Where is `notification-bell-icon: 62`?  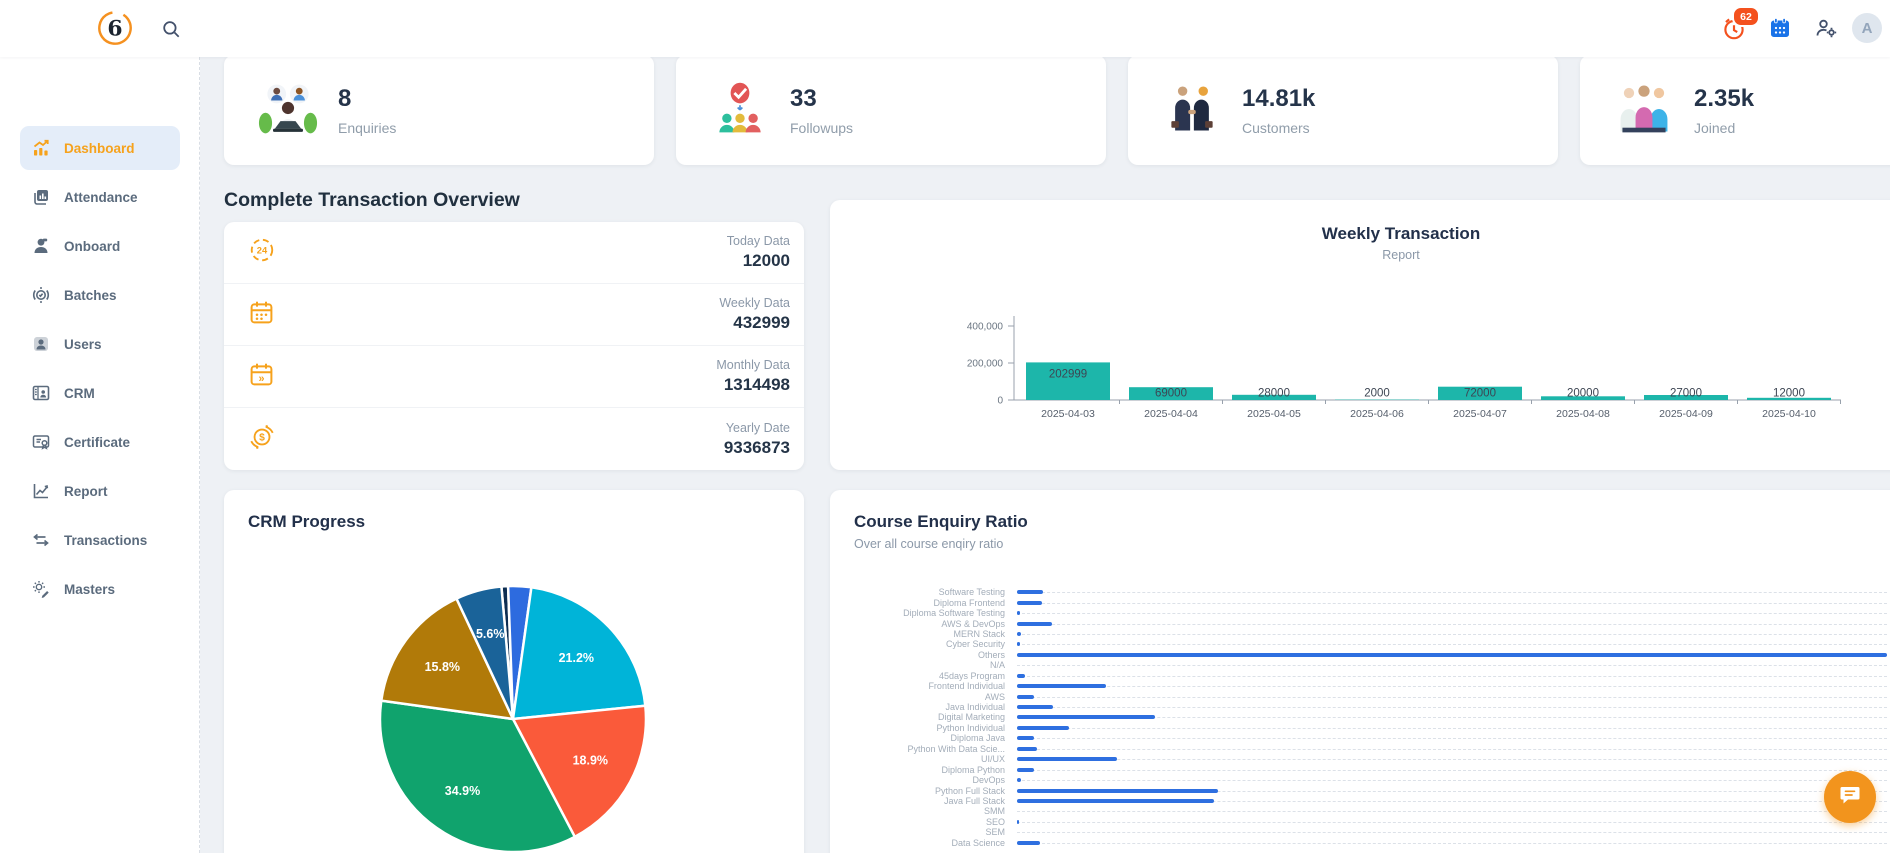
notification-bell-icon: 62 is located at coordinates (1740, 25).